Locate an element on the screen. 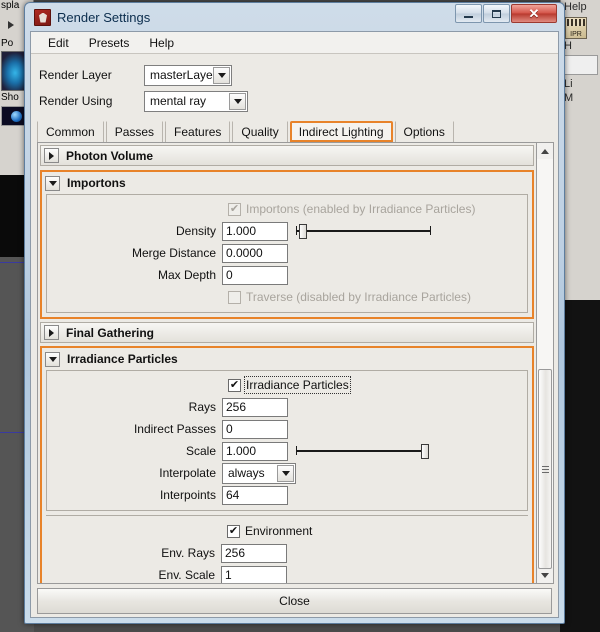 This screenshot has width=600, height=632. section-header-photon-volume: Photon Volume is located at coordinates (287, 155).